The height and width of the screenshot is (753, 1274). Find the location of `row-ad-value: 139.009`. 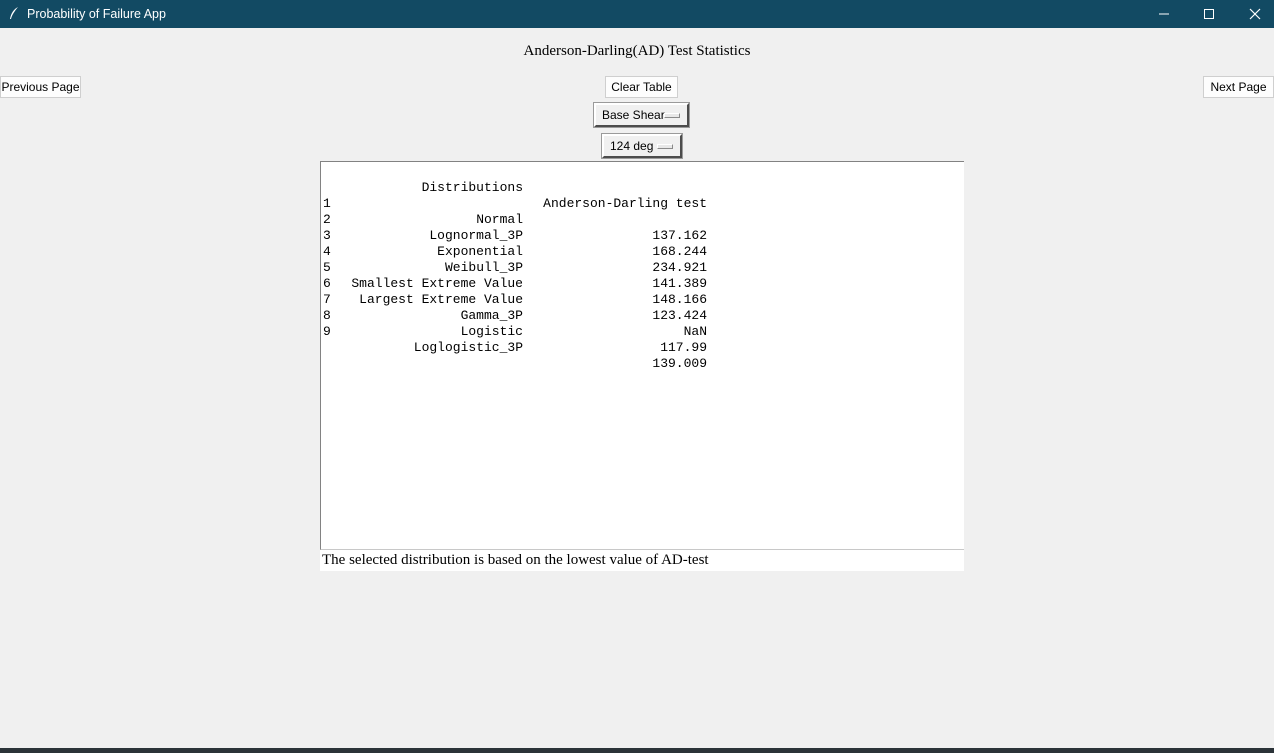

row-ad-value: 139.009 is located at coordinates (679, 363).